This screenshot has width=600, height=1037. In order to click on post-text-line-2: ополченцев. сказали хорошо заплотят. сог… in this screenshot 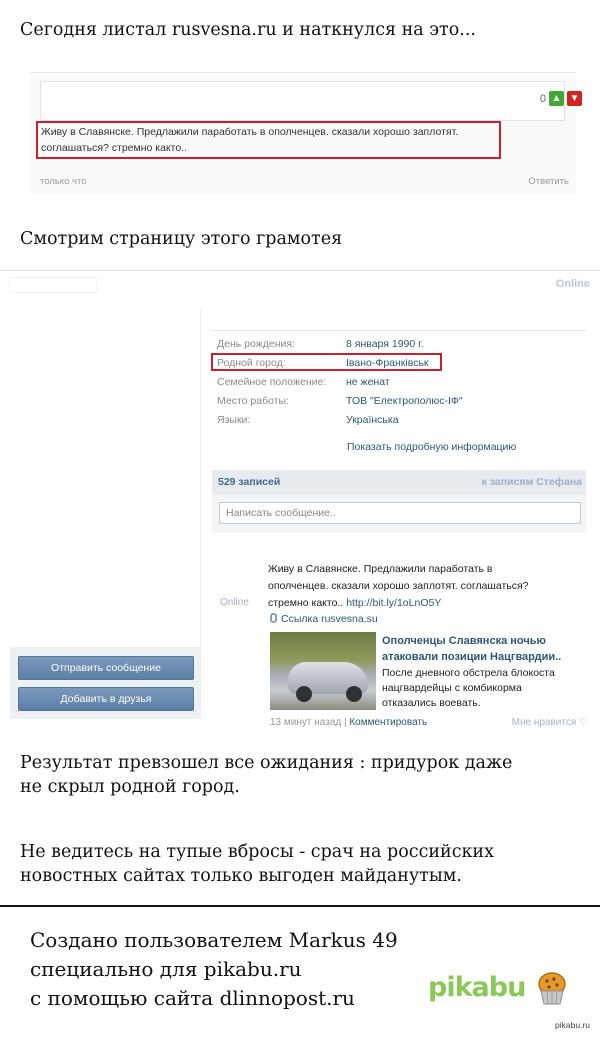, I will do `click(398, 586)`.